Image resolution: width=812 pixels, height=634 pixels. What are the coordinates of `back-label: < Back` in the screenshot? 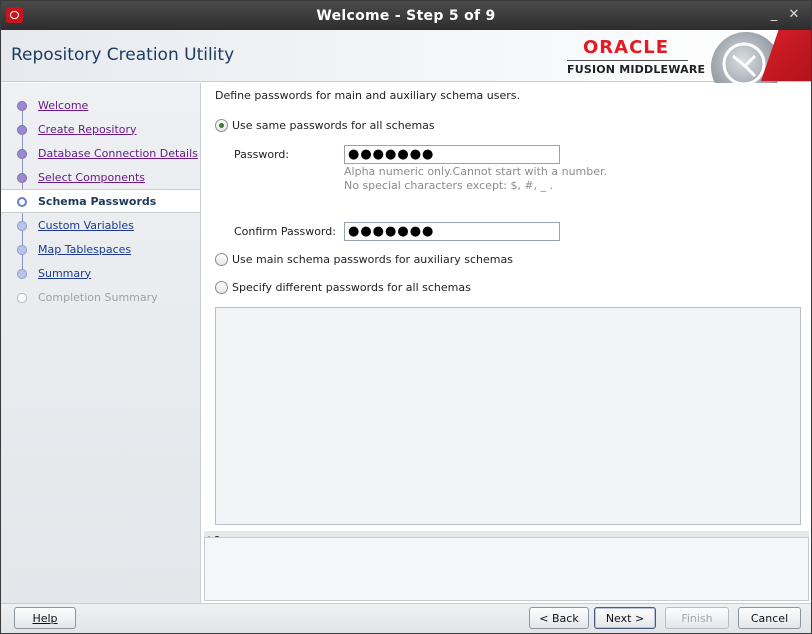 It's located at (559, 618).